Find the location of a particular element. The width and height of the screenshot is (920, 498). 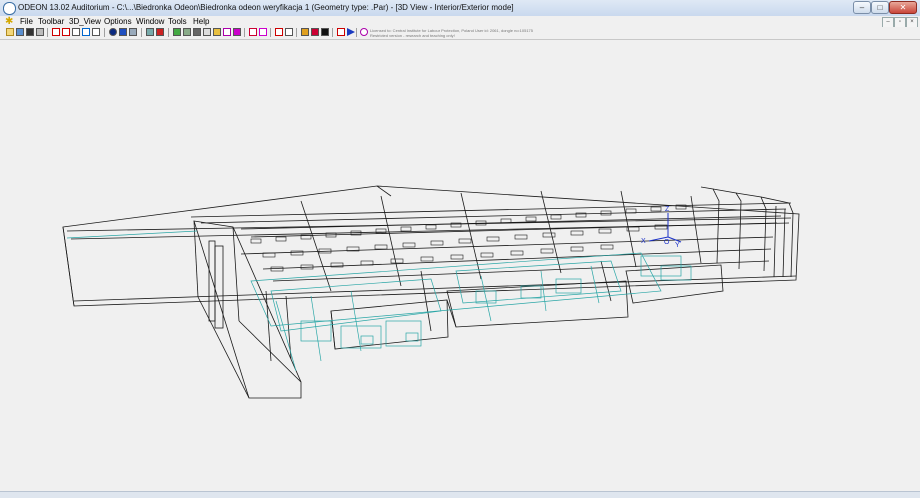

menu-3d-view: 3D_View is located at coordinates (85, 21).